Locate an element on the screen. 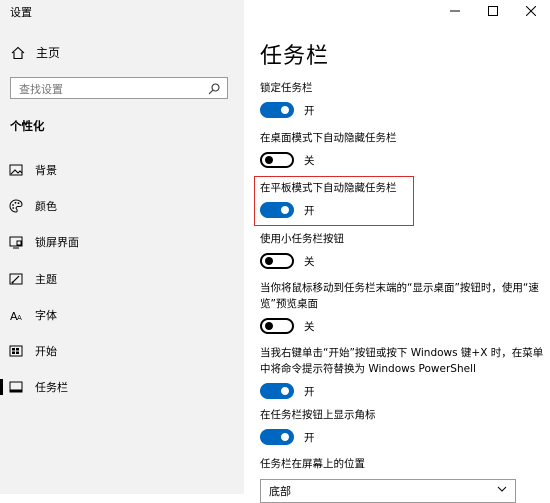 The height and width of the screenshot is (503, 550). sidebar-item-label: 字体 is located at coordinates (46, 315).